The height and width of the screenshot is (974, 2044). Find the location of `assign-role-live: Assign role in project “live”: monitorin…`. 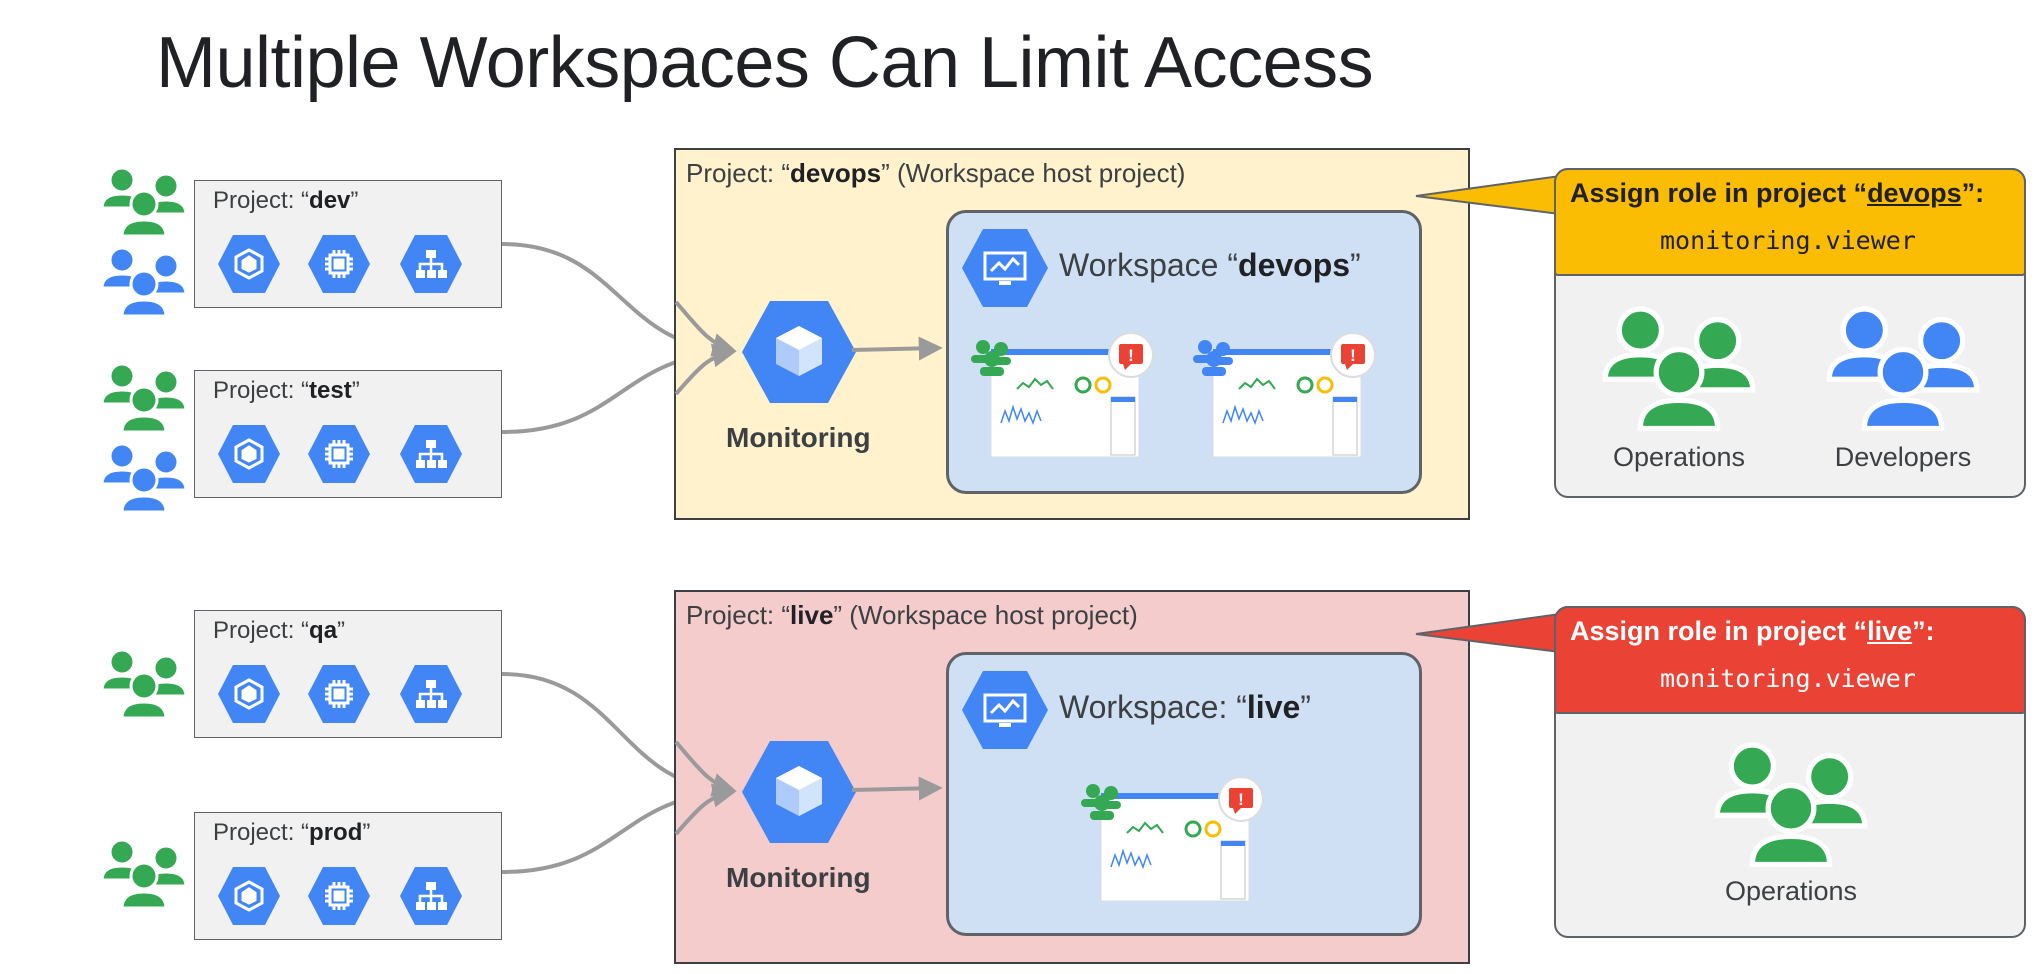

assign-role-live: Assign role in project “live”: monitorin… is located at coordinates (1790, 772).